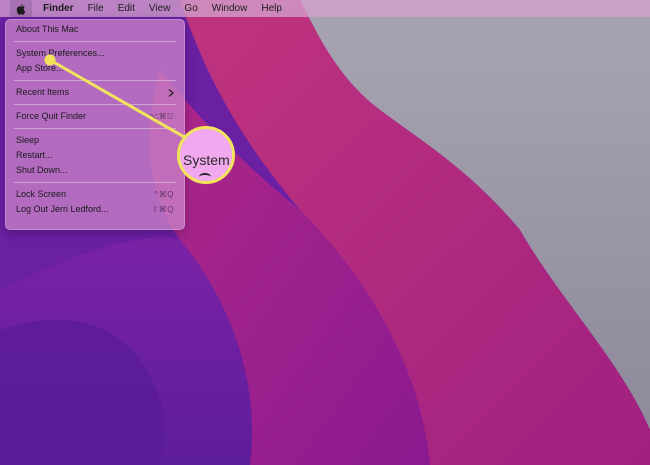 The width and height of the screenshot is (650, 465). What do you see at coordinates (205, 177) in the screenshot?
I see `magnified-text-fragment` at bounding box center [205, 177].